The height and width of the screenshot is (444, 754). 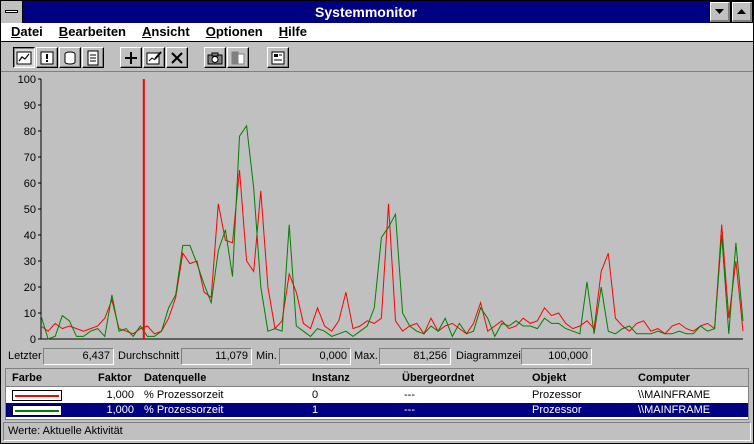 I want to click on row-instance: 1, so click(x=315, y=410).